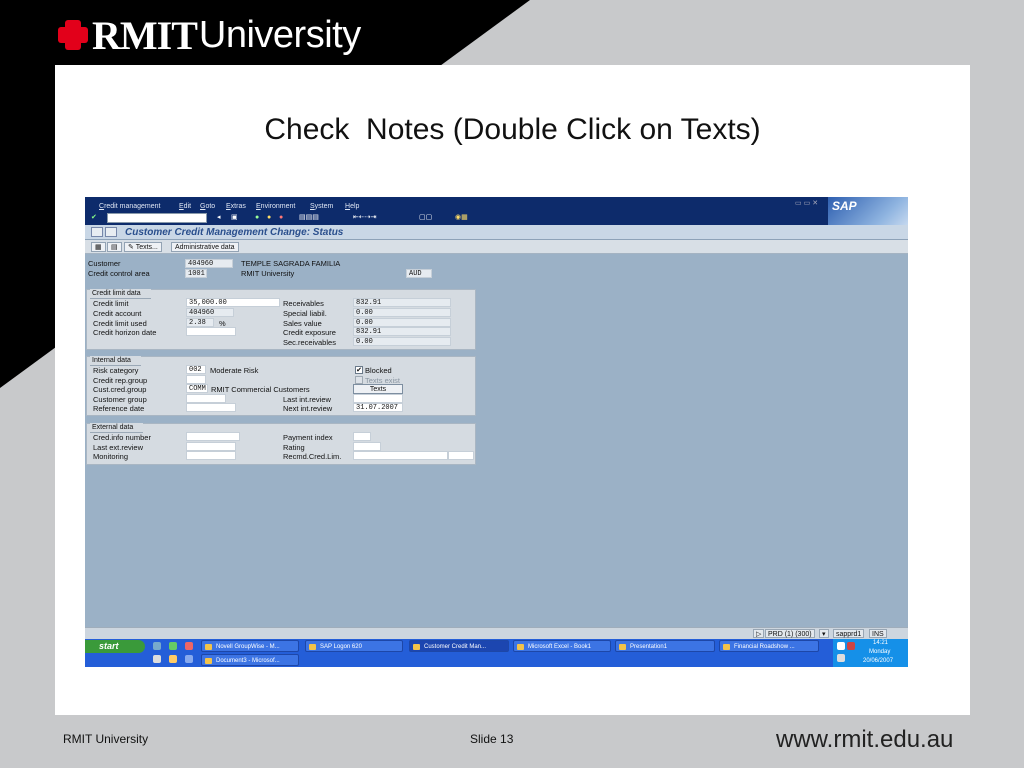 The height and width of the screenshot is (768, 1024). What do you see at coordinates (362, 436) in the screenshot?
I see `payment-index-input` at bounding box center [362, 436].